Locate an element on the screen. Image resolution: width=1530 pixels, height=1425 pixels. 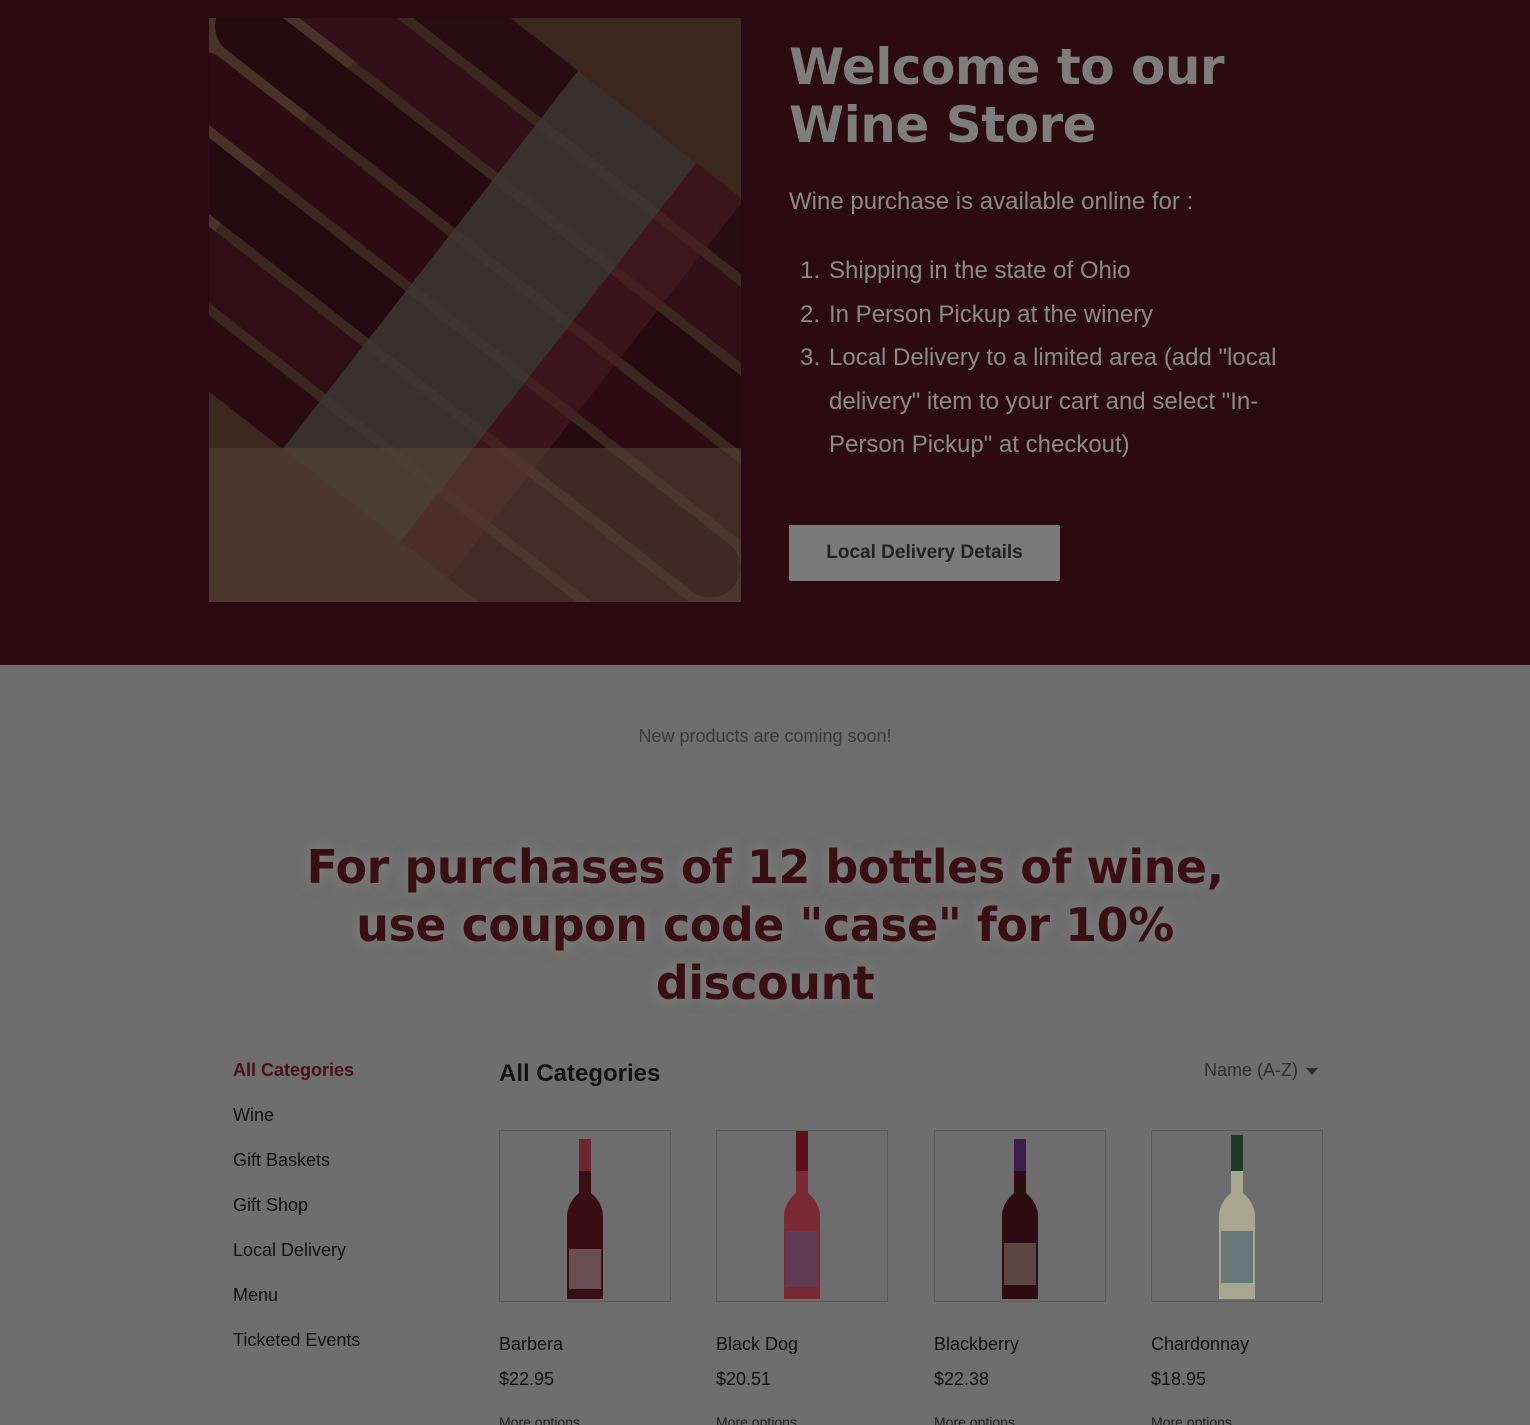
product-price: $22.95 is located at coordinates (527, 1379).